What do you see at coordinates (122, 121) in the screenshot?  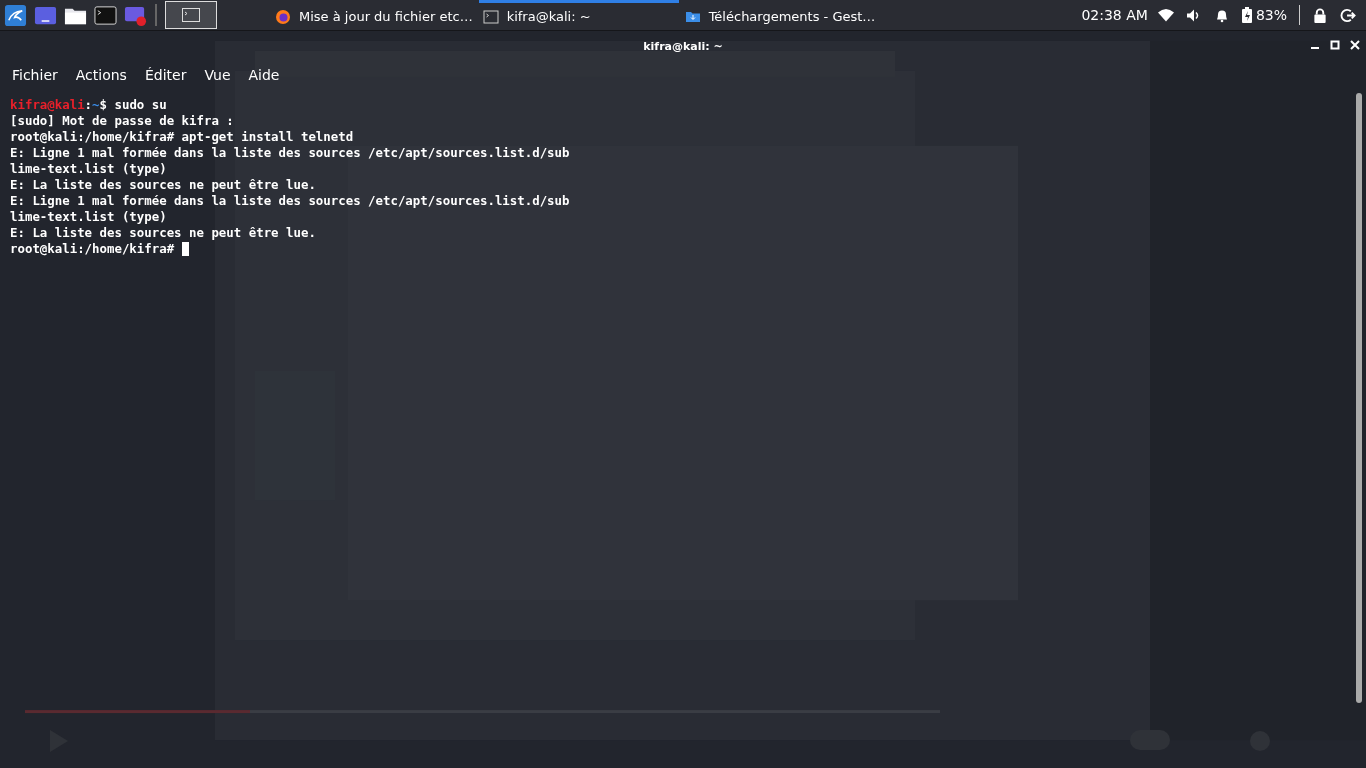 I see `terminal-text: [sudo] Mot de passe de kifra :` at bounding box center [122, 121].